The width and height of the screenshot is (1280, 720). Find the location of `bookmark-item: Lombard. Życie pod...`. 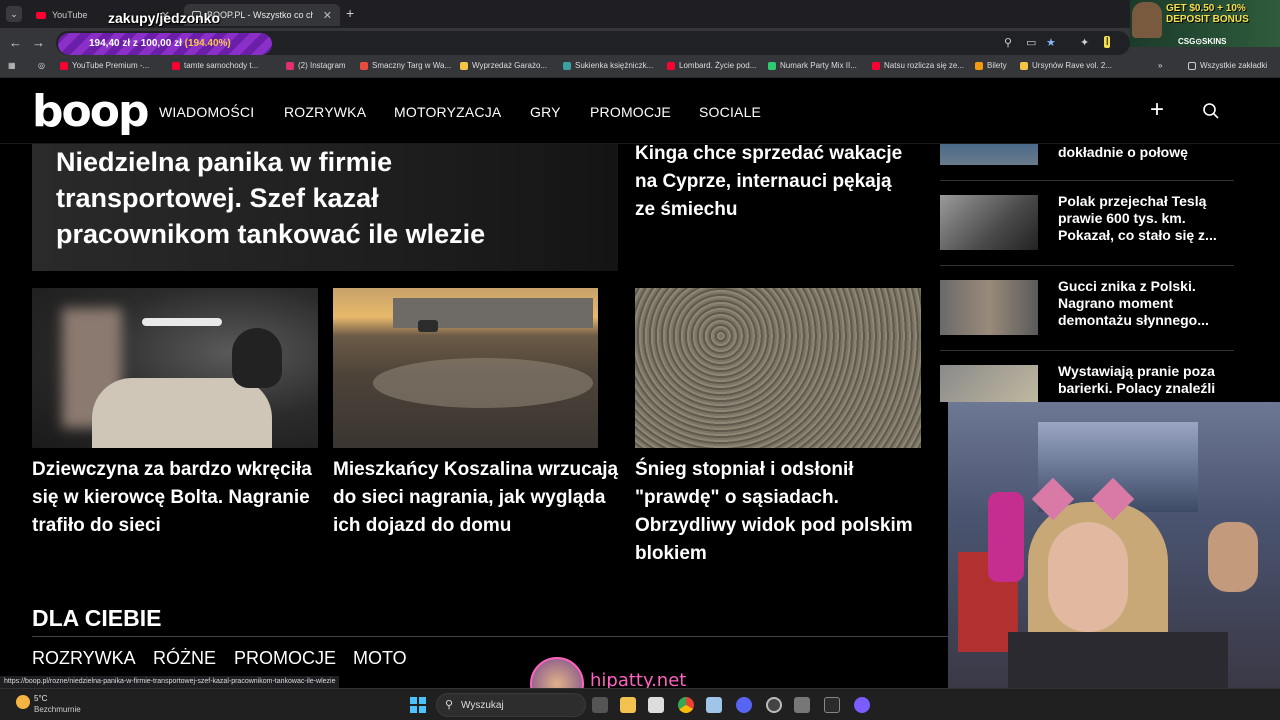

bookmark-item: Lombard. Życie pod... is located at coordinates (711, 65).